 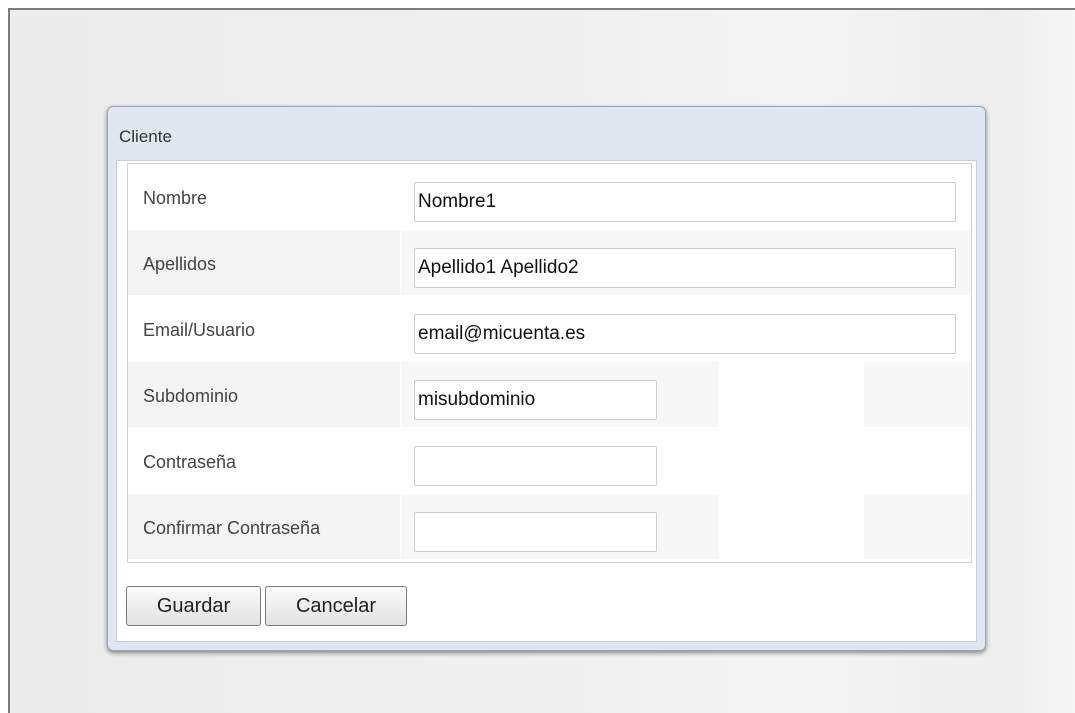 I want to click on label-cell: Confirmar Contraseña, so click(x=264, y=526).